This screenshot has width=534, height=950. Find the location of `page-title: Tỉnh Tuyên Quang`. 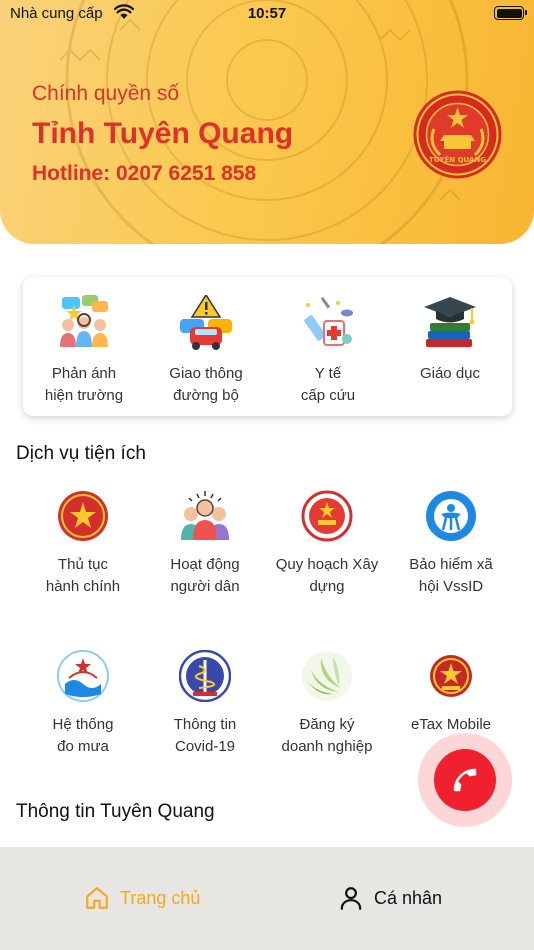

page-title: Tỉnh Tuyên Quang is located at coordinates (163, 133).